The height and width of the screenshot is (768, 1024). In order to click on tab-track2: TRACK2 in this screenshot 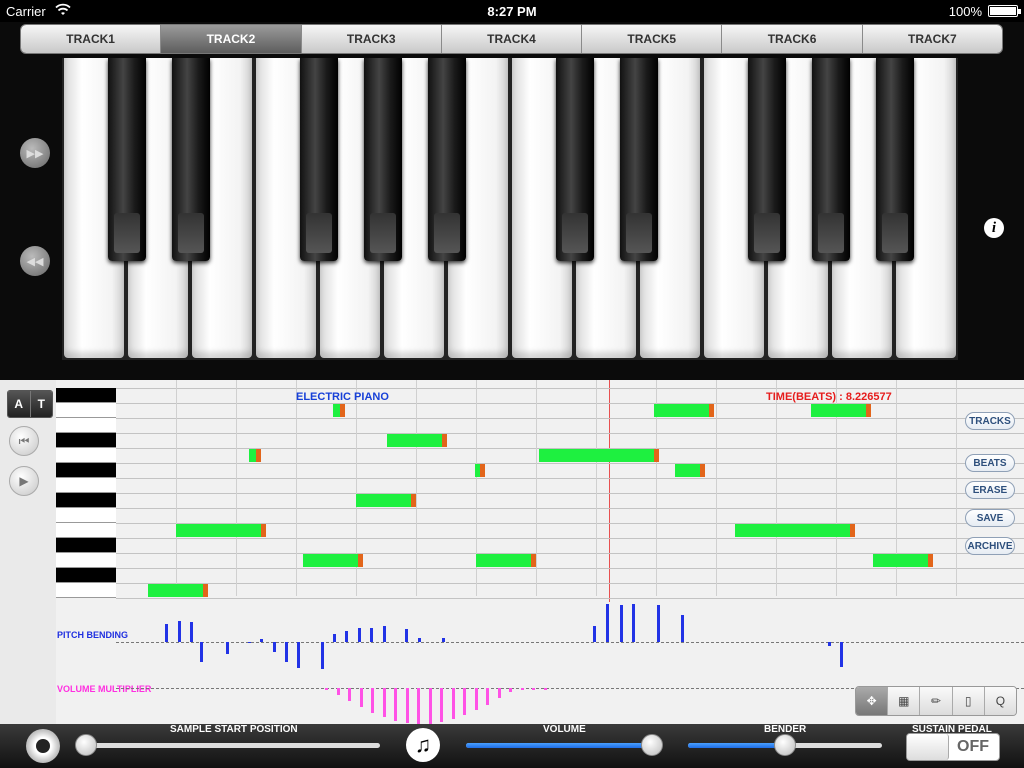, I will do `click(231, 39)`.